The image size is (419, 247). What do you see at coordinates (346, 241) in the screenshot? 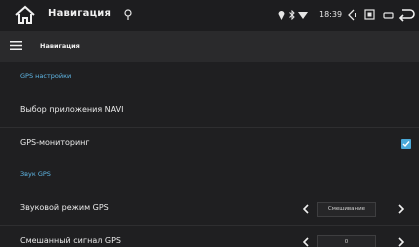
I see `gps-mixed-signal-value: 0` at bounding box center [346, 241].